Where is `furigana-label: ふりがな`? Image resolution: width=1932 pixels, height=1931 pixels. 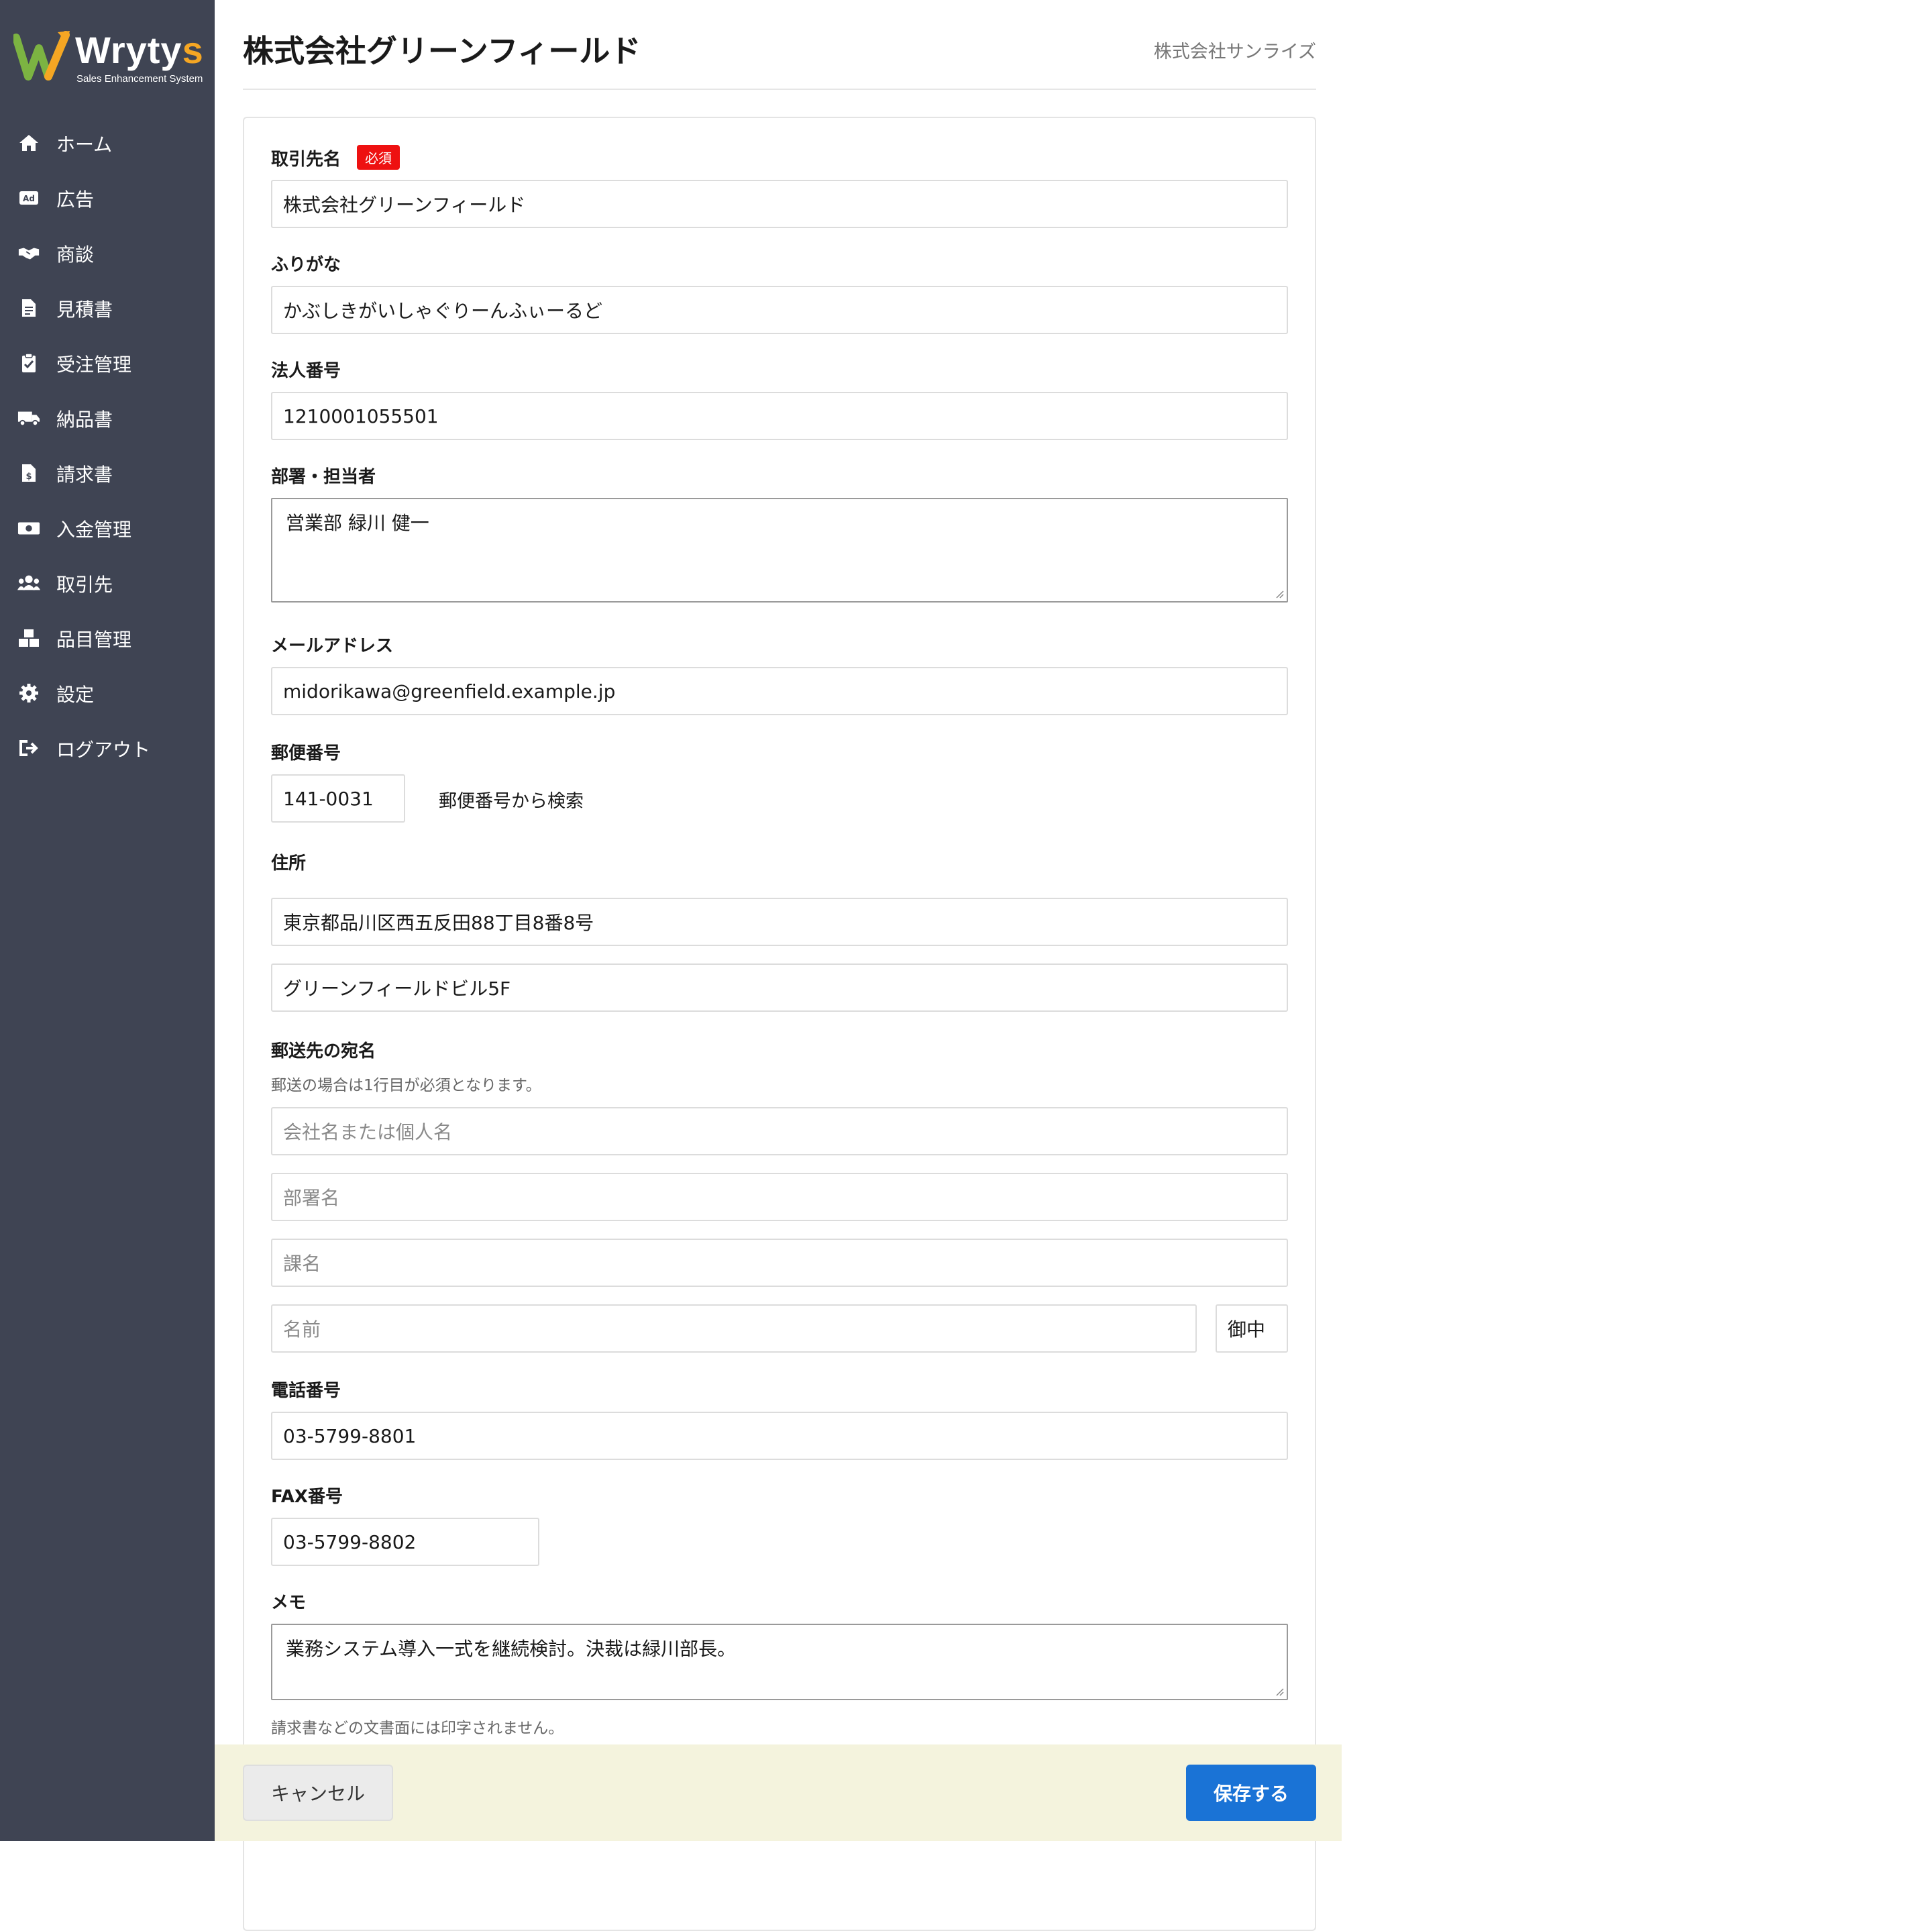 furigana-label: ふりがな is located at coordinates (306, 265).